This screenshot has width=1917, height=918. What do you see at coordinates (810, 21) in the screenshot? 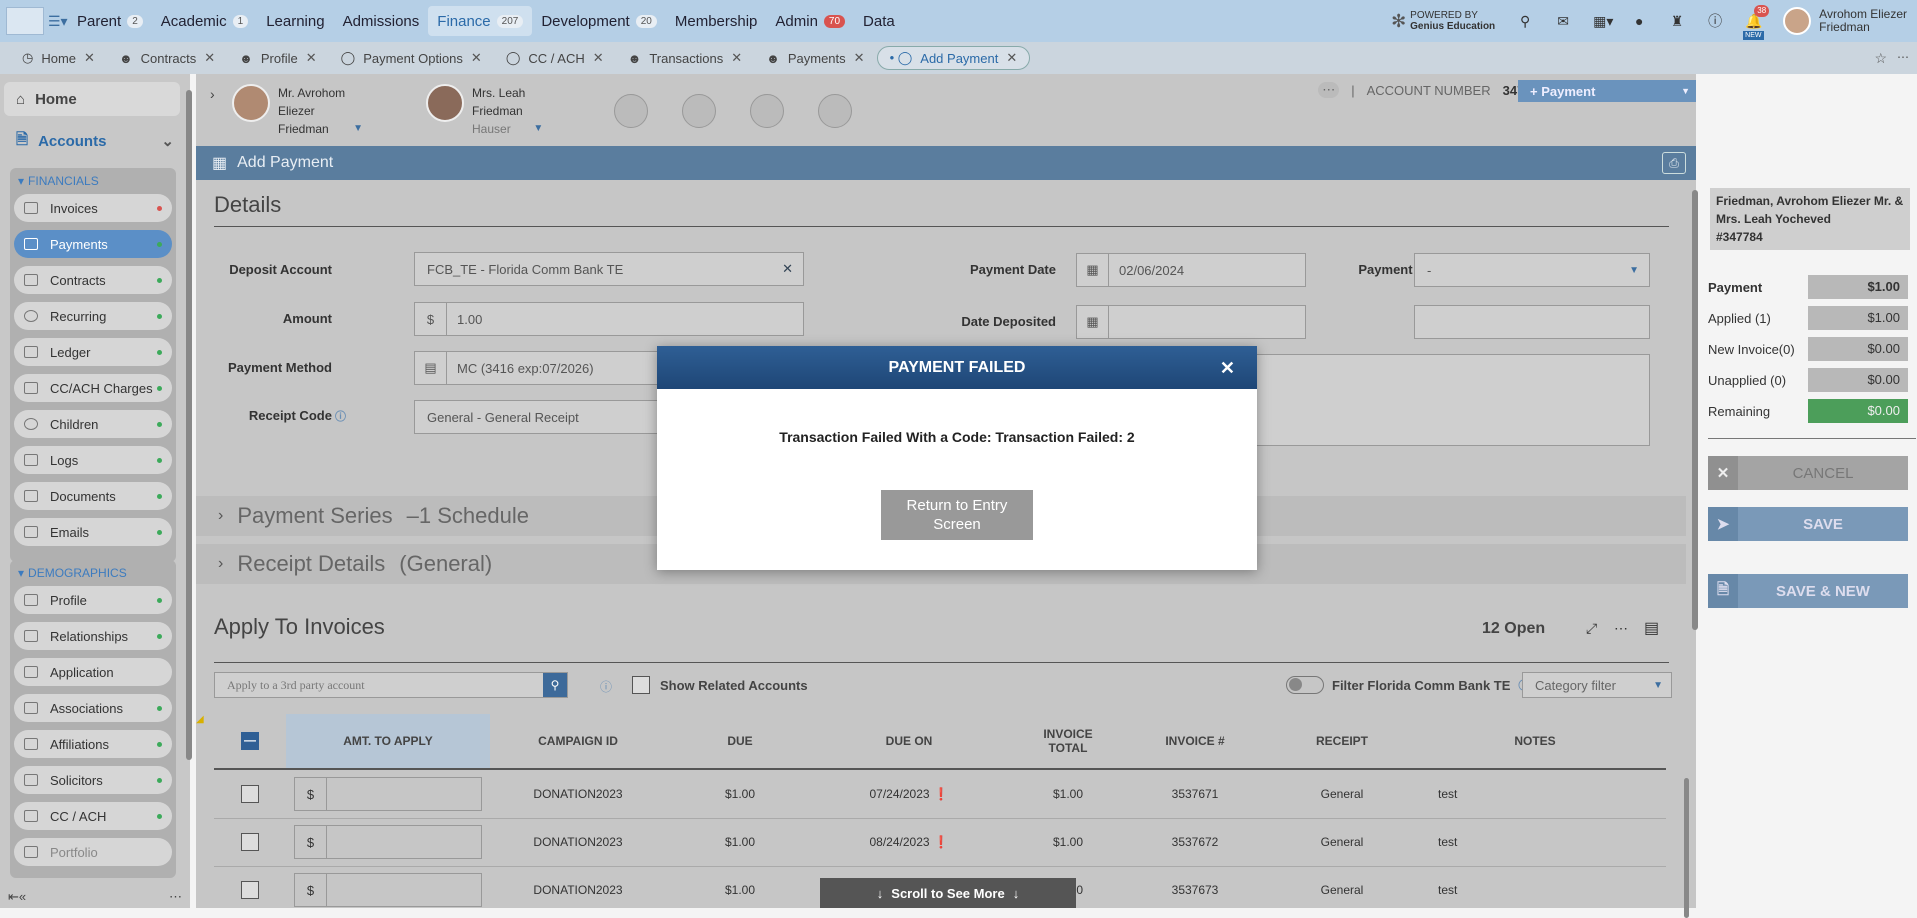
I see `nav-admin: Admin 70` at bounding box center [810, 21].